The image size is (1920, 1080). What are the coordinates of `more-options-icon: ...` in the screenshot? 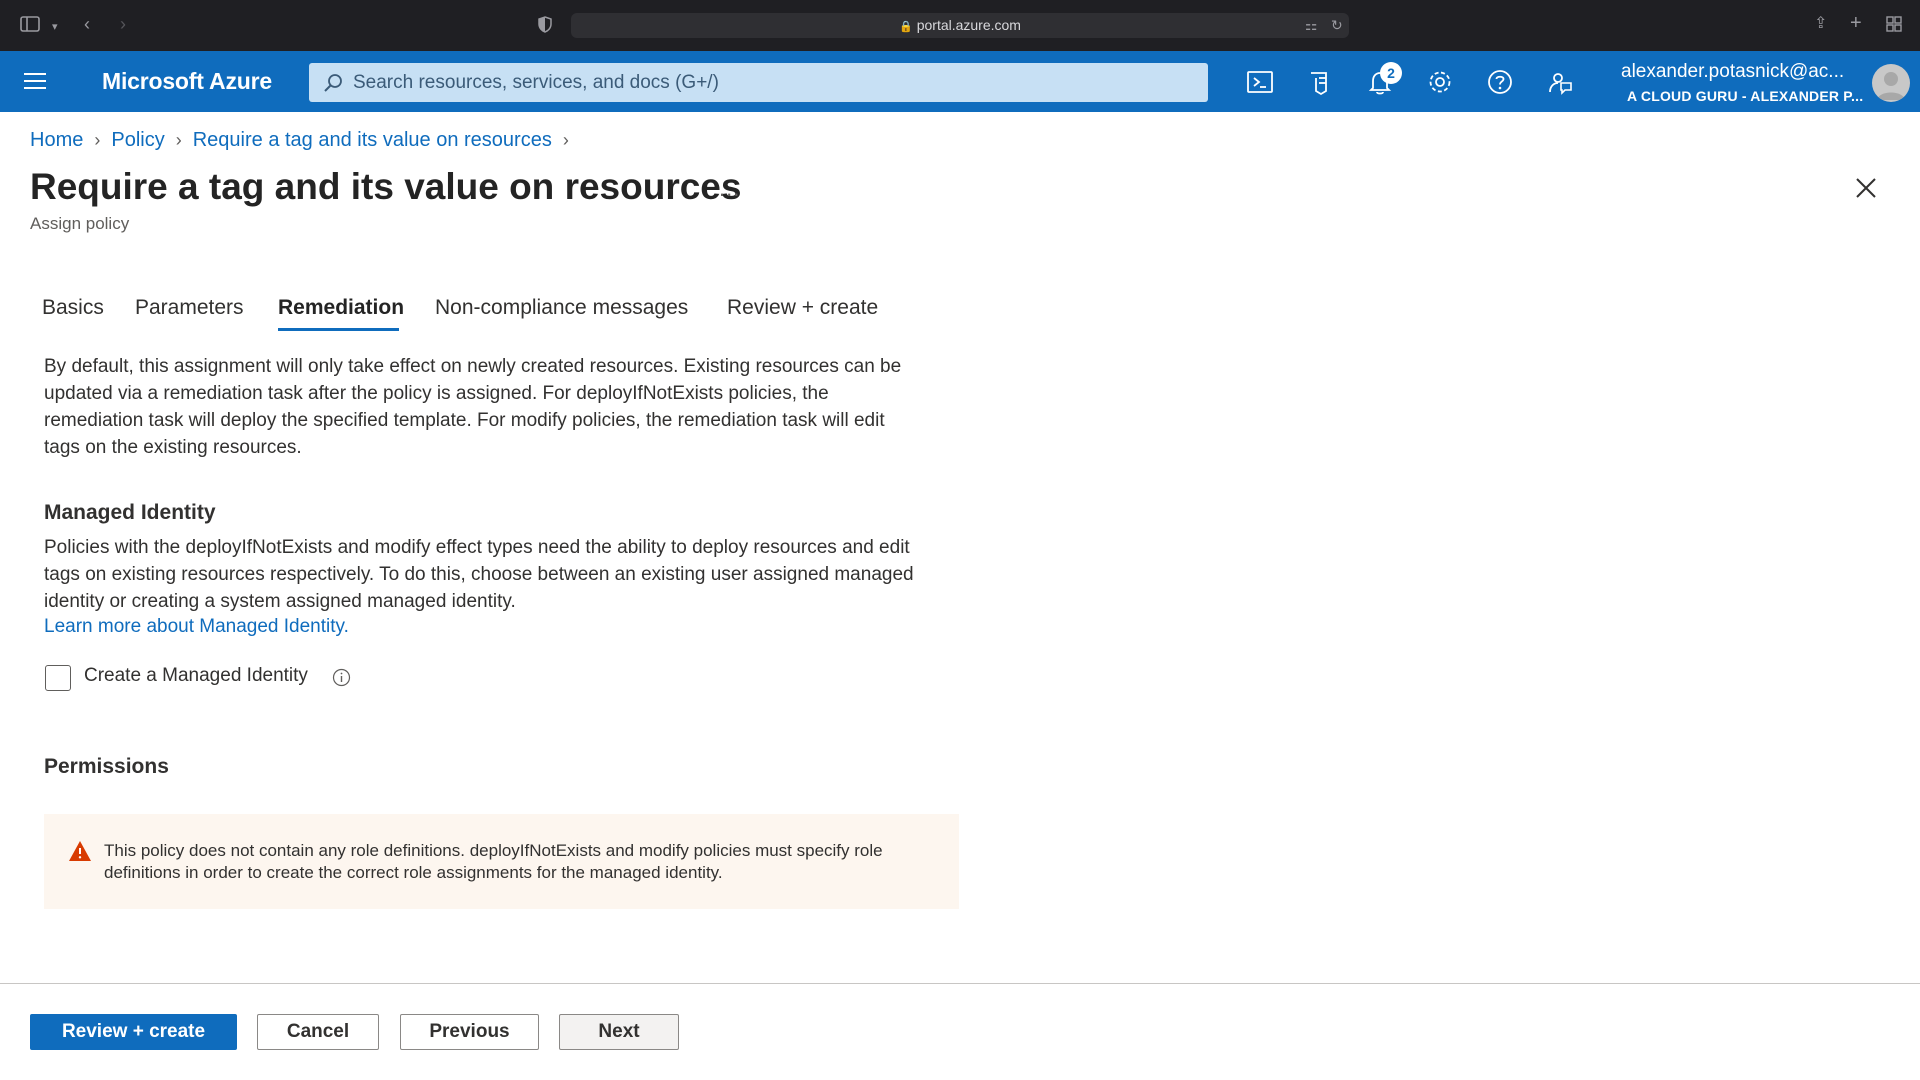 It's located at (729, 189).